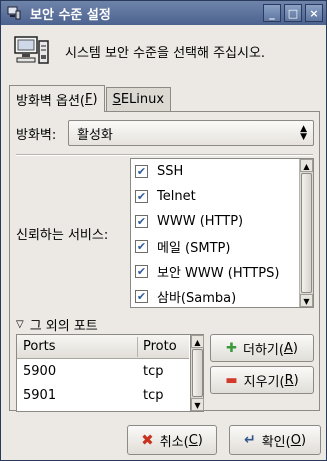  I want to click on services-scrollbar: ▲ ▼, so click(306, 233).